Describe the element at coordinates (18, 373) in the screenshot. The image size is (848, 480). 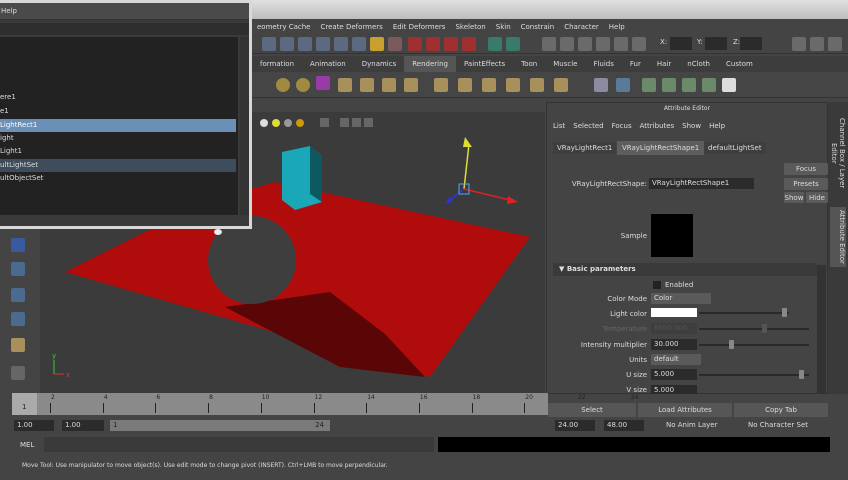
I see `last-tool-icon` at that location.